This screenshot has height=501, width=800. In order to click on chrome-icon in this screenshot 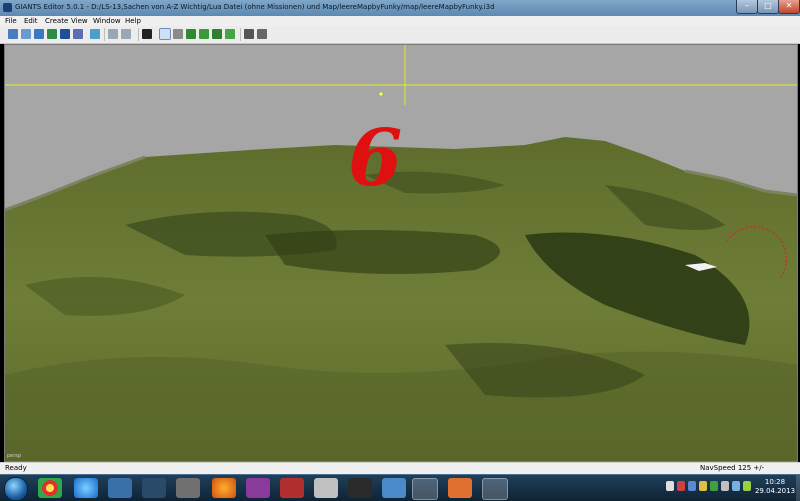, I will do `click(50, 488)`.